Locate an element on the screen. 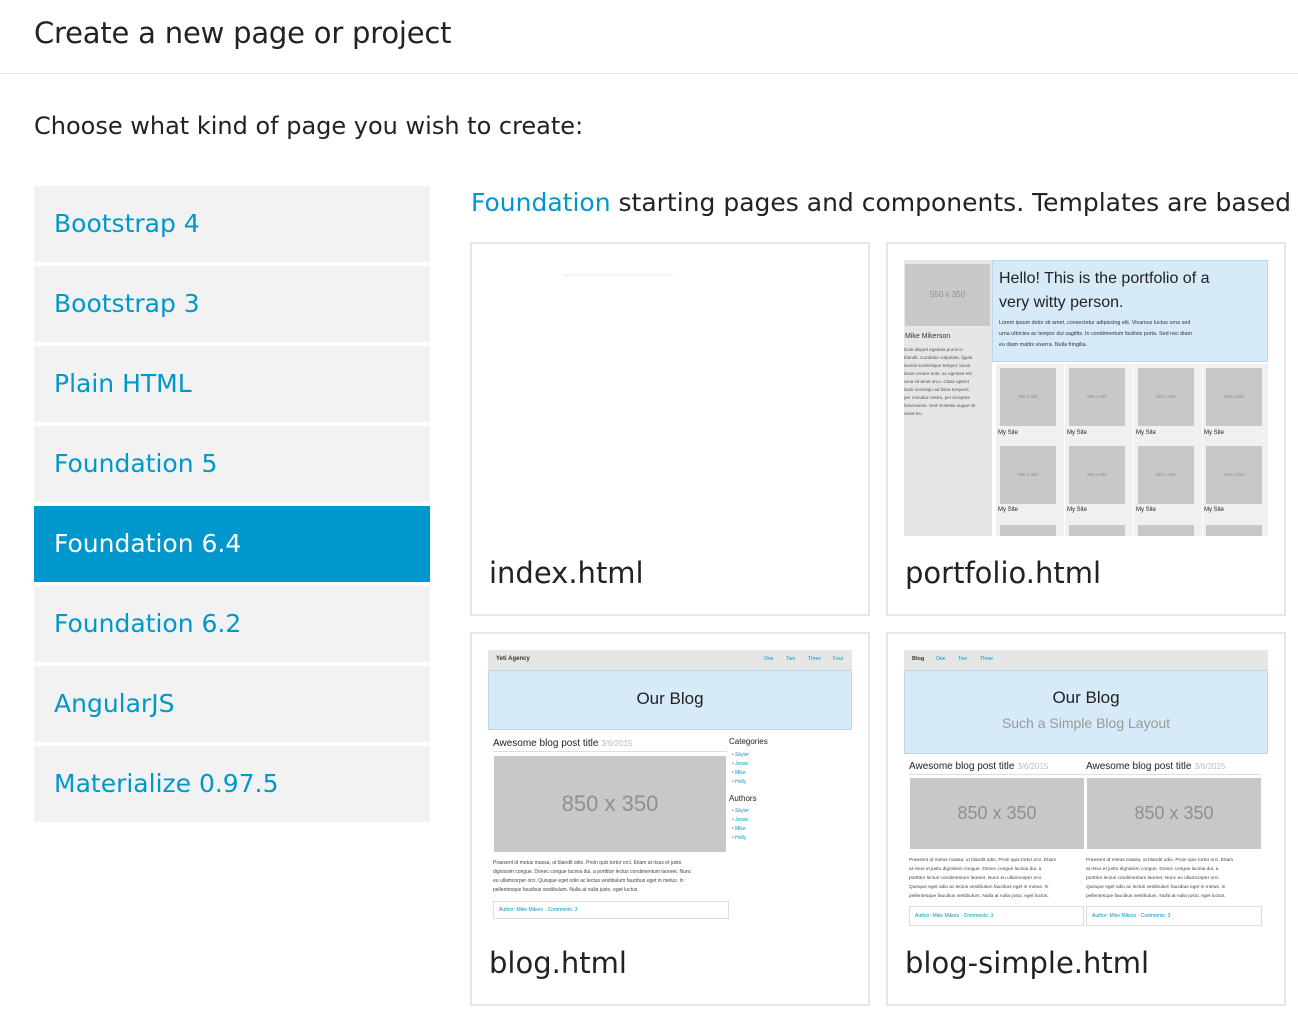 The image size is (1298, 1016). template-card-index: index.html is located at coordinates (670, 429).